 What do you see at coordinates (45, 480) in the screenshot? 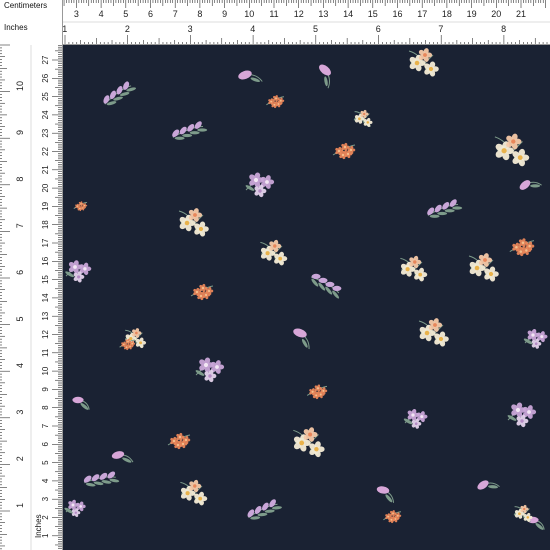
I see `left-cm-label: 4` at bounding box center [45, 480].